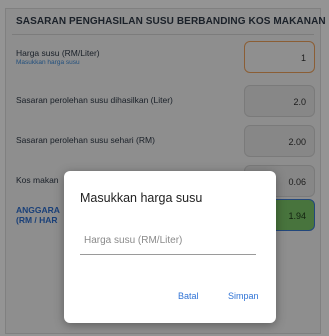 The height and width of the screenshot is (336, 329). I want to click on dialog-title: Masukkan harga susu, so click(141, 198).